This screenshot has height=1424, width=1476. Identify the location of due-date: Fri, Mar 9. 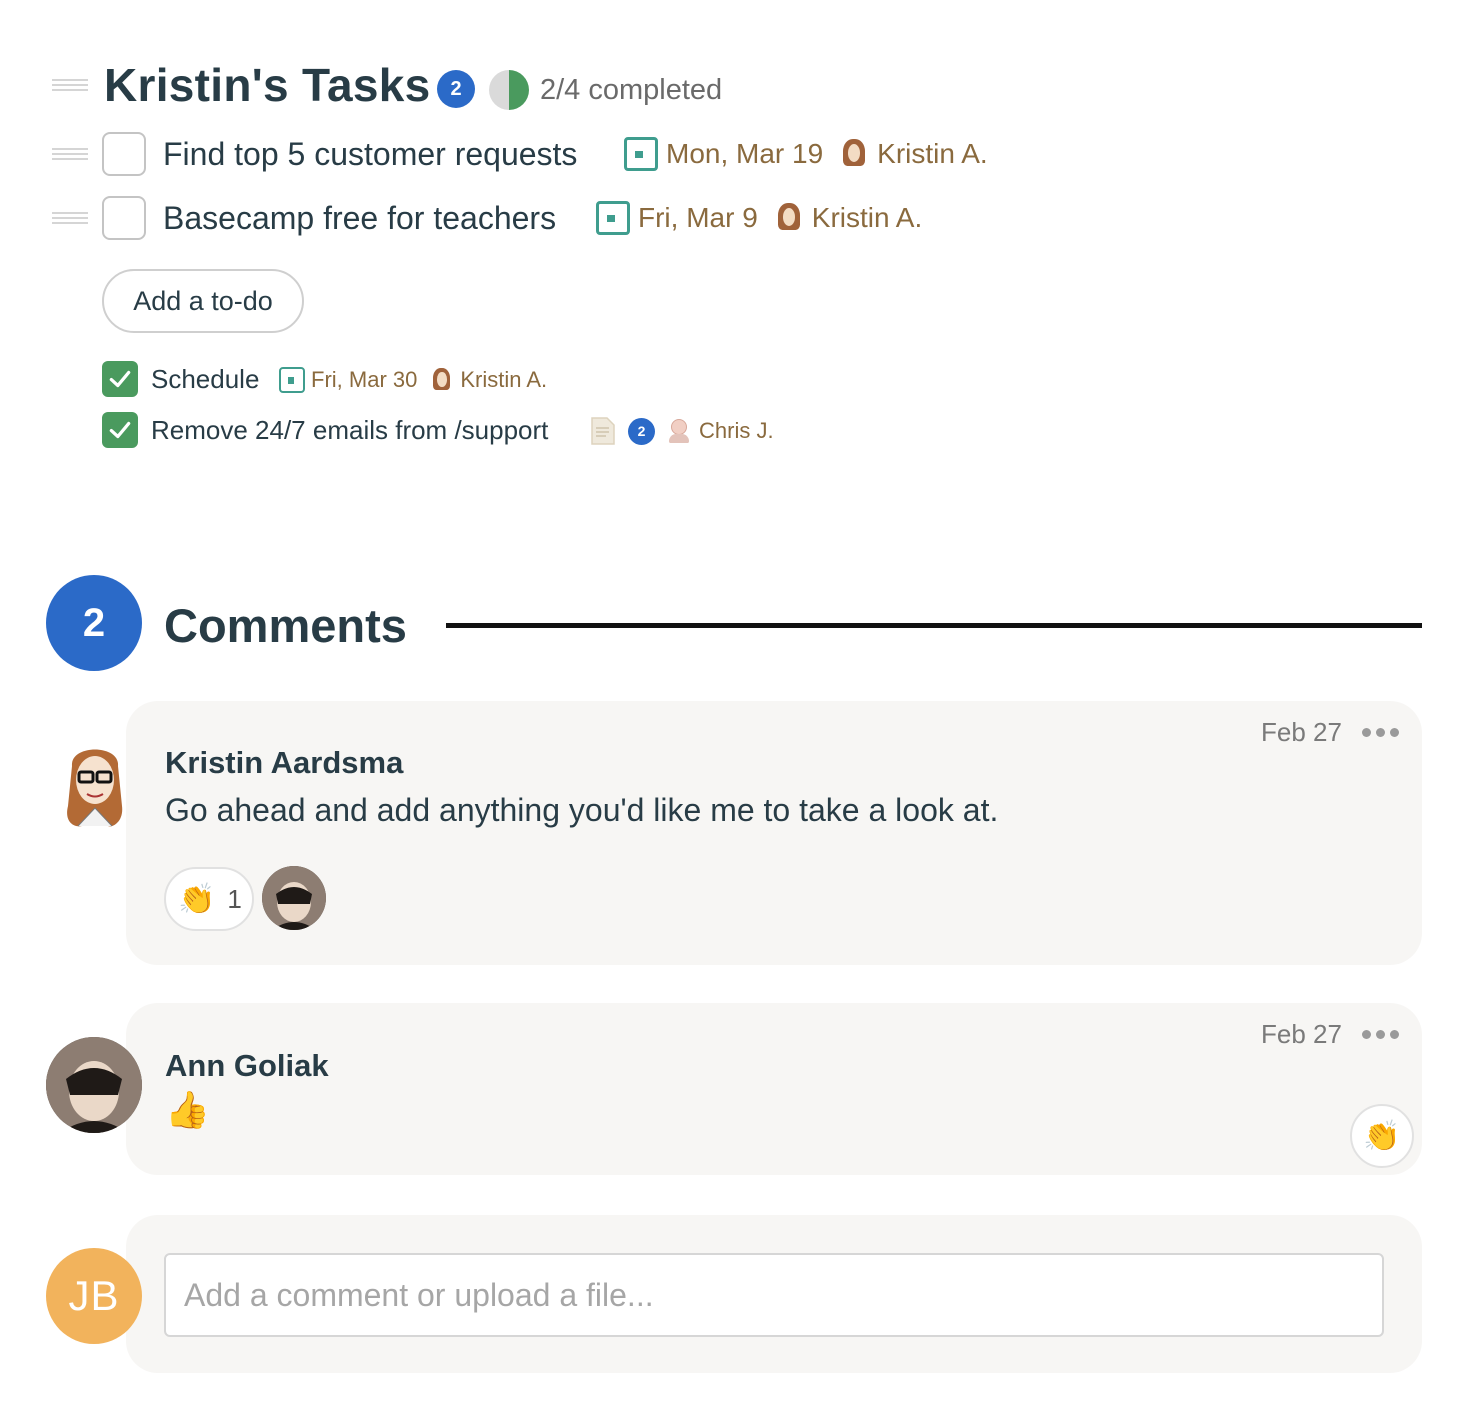
(698, 217).